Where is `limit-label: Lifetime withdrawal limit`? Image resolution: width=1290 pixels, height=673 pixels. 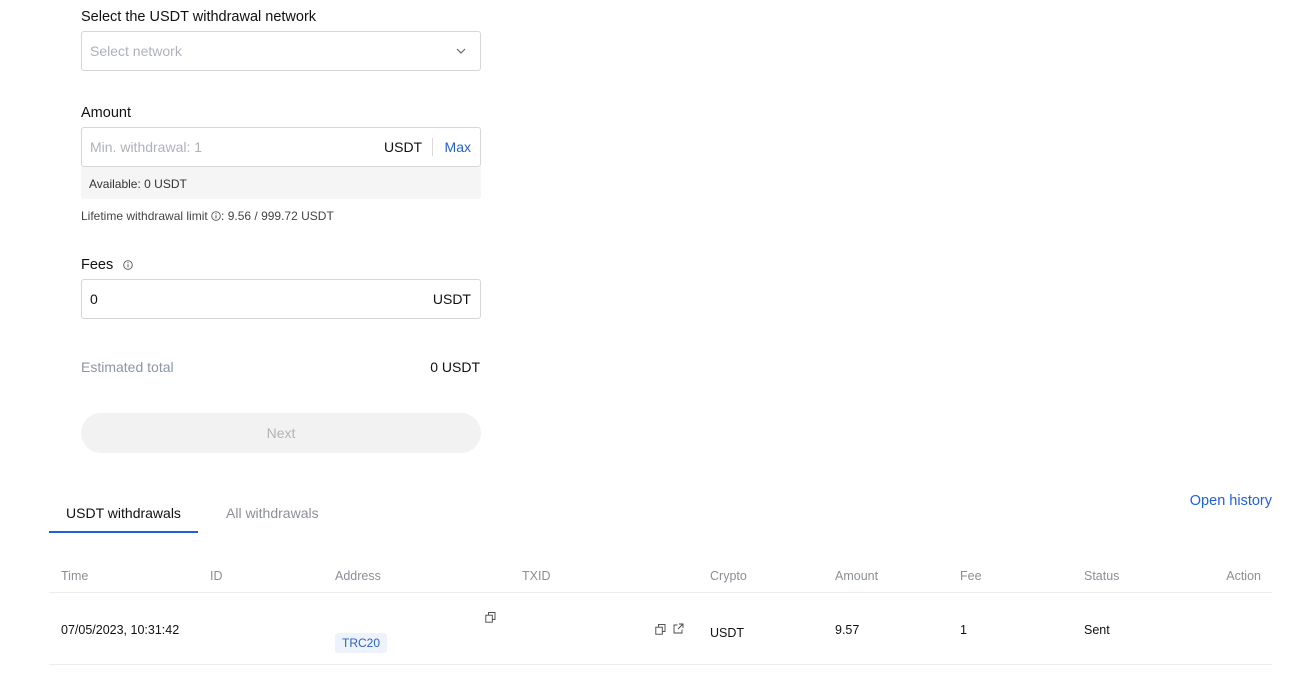
limit-label: Lifetime withdrawal limit is located at coordinates (144, 216).